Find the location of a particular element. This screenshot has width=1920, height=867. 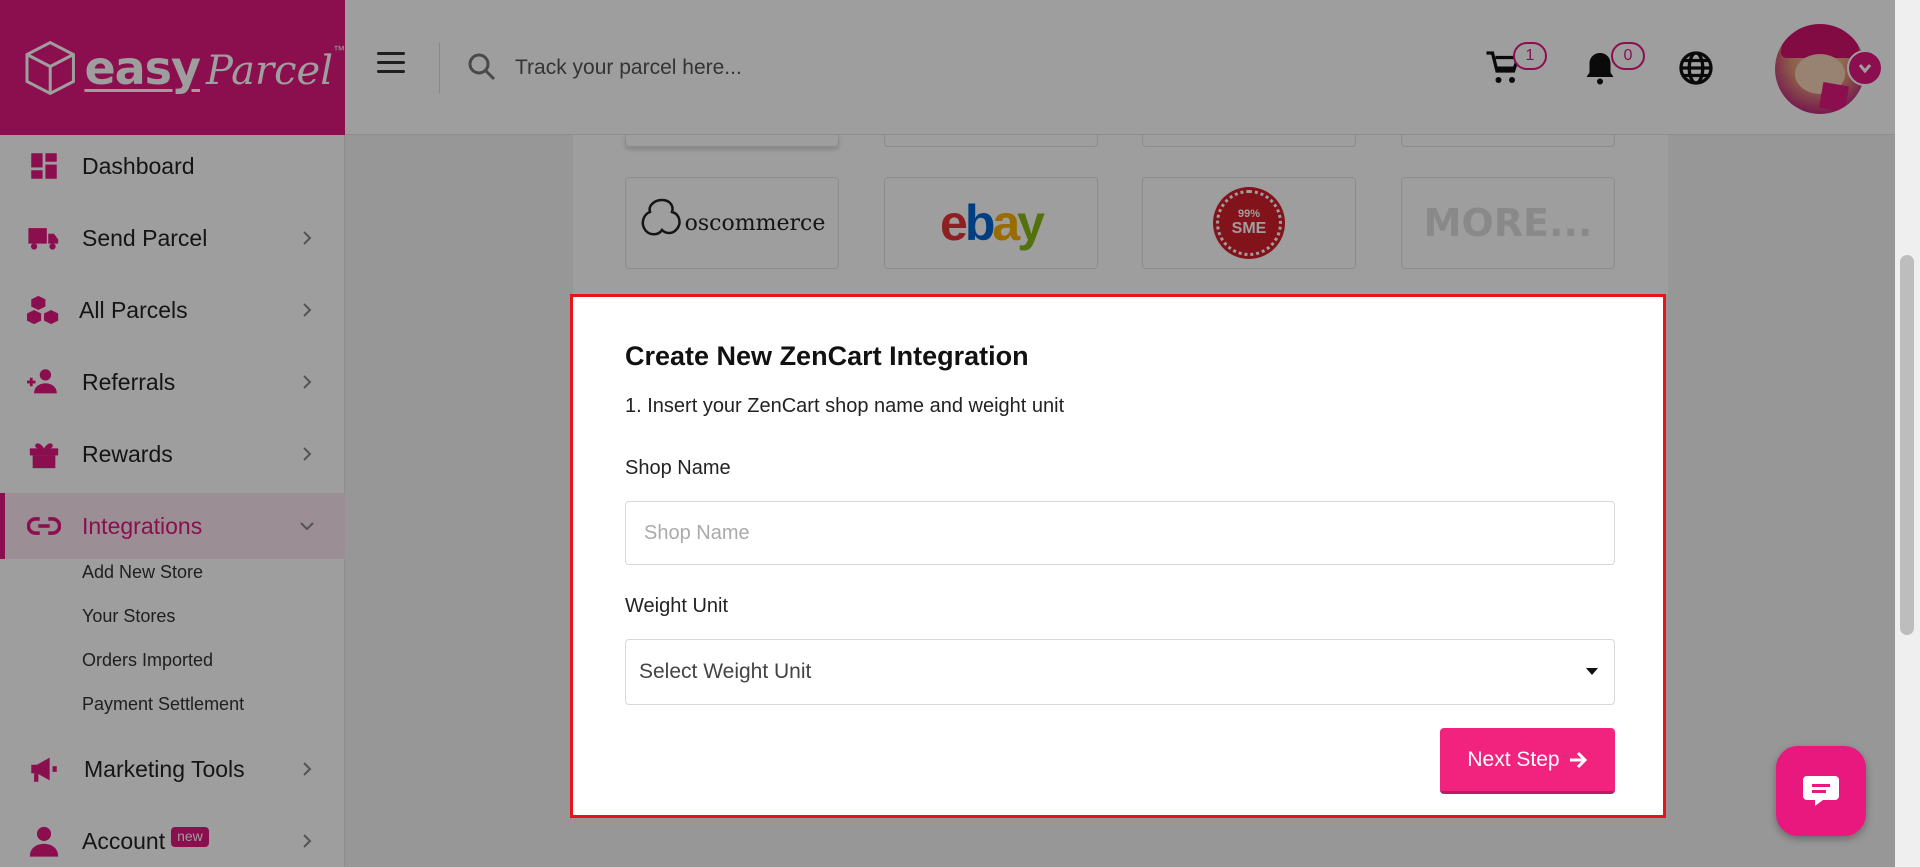

shop-name-input is located at coordinates (1120, 533).